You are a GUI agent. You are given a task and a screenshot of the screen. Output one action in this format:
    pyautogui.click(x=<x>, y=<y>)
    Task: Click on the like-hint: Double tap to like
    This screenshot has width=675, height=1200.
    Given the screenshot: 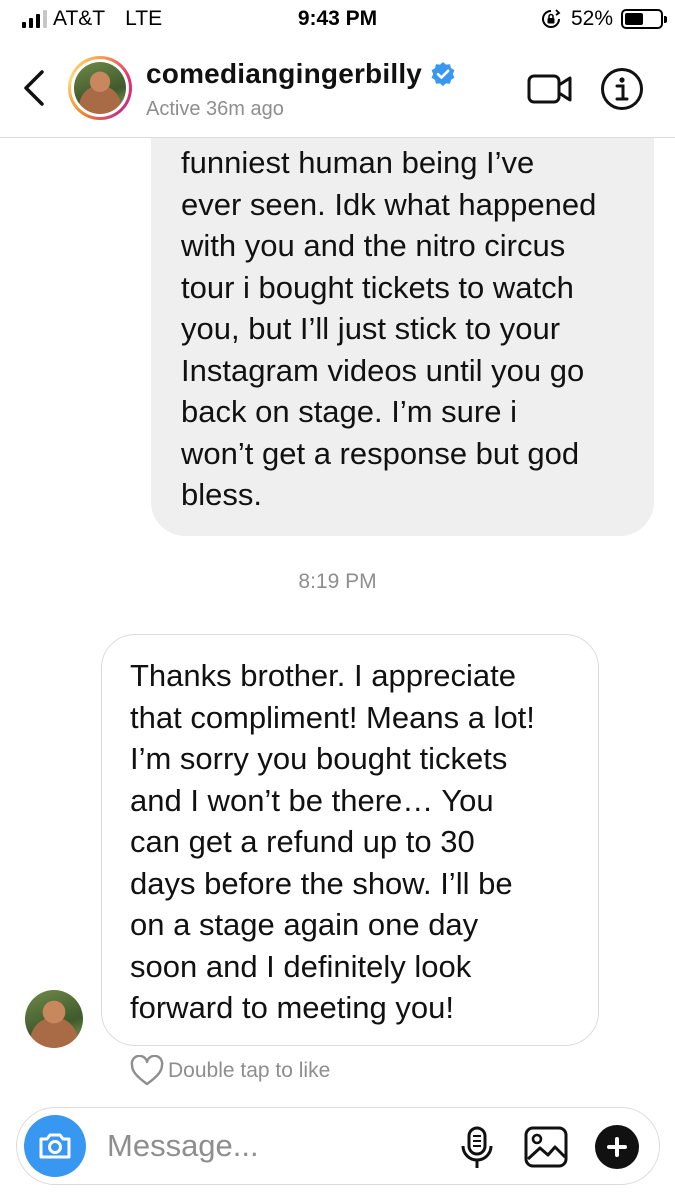 What is the action you would take?
    pyautogui.click(x=230, y=1071)
    